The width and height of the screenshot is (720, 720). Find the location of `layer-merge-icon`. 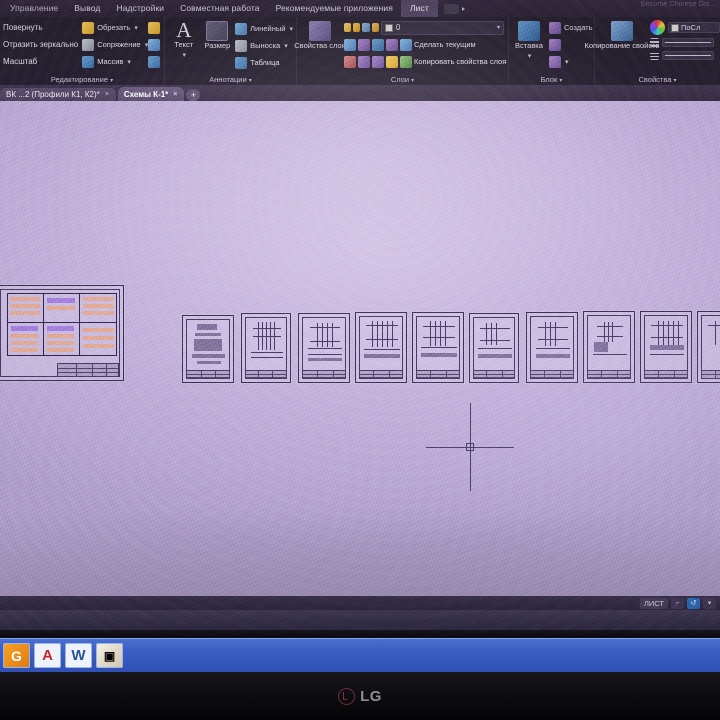

layer-merge-icon is located at coordinates (364, 61).